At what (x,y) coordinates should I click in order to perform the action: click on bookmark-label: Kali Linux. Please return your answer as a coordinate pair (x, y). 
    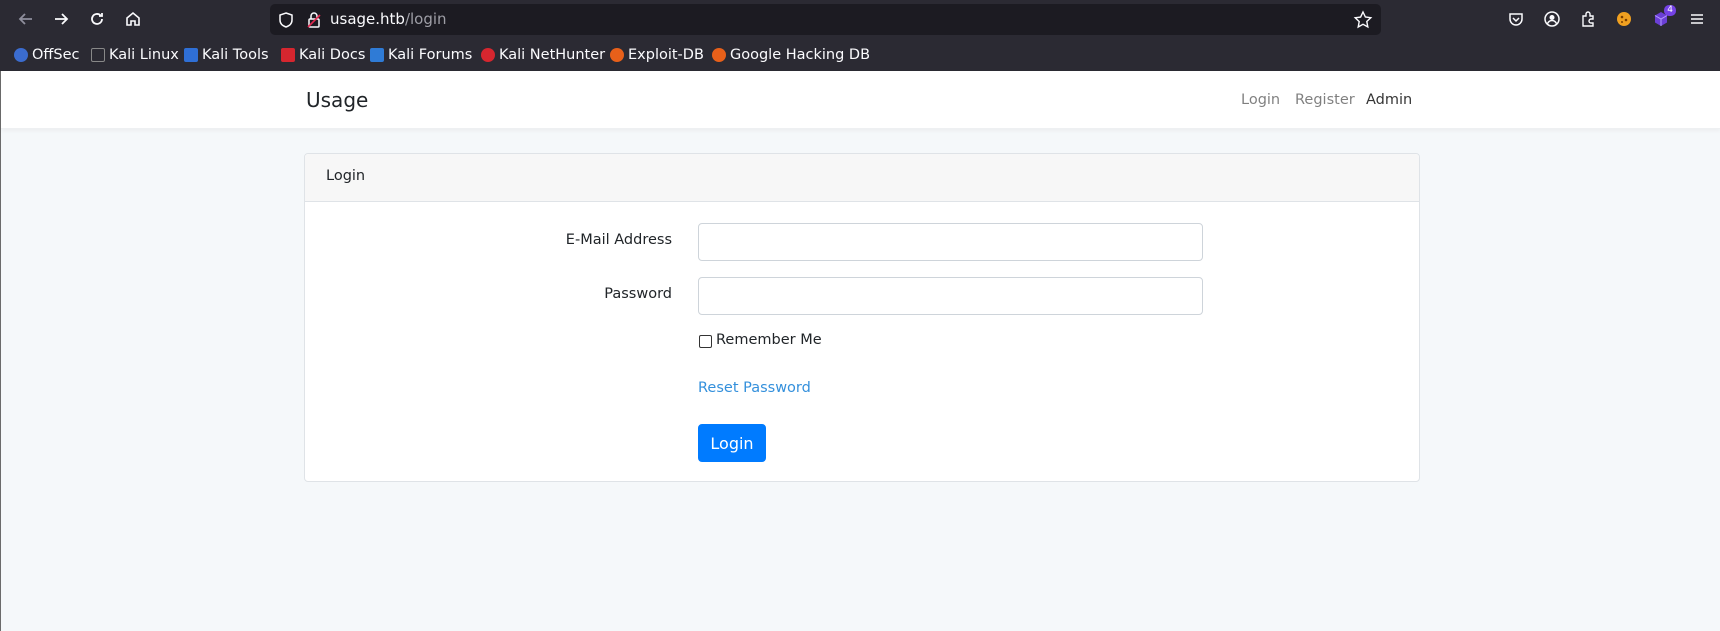
    Looking at the image, I should click on (144, 55).